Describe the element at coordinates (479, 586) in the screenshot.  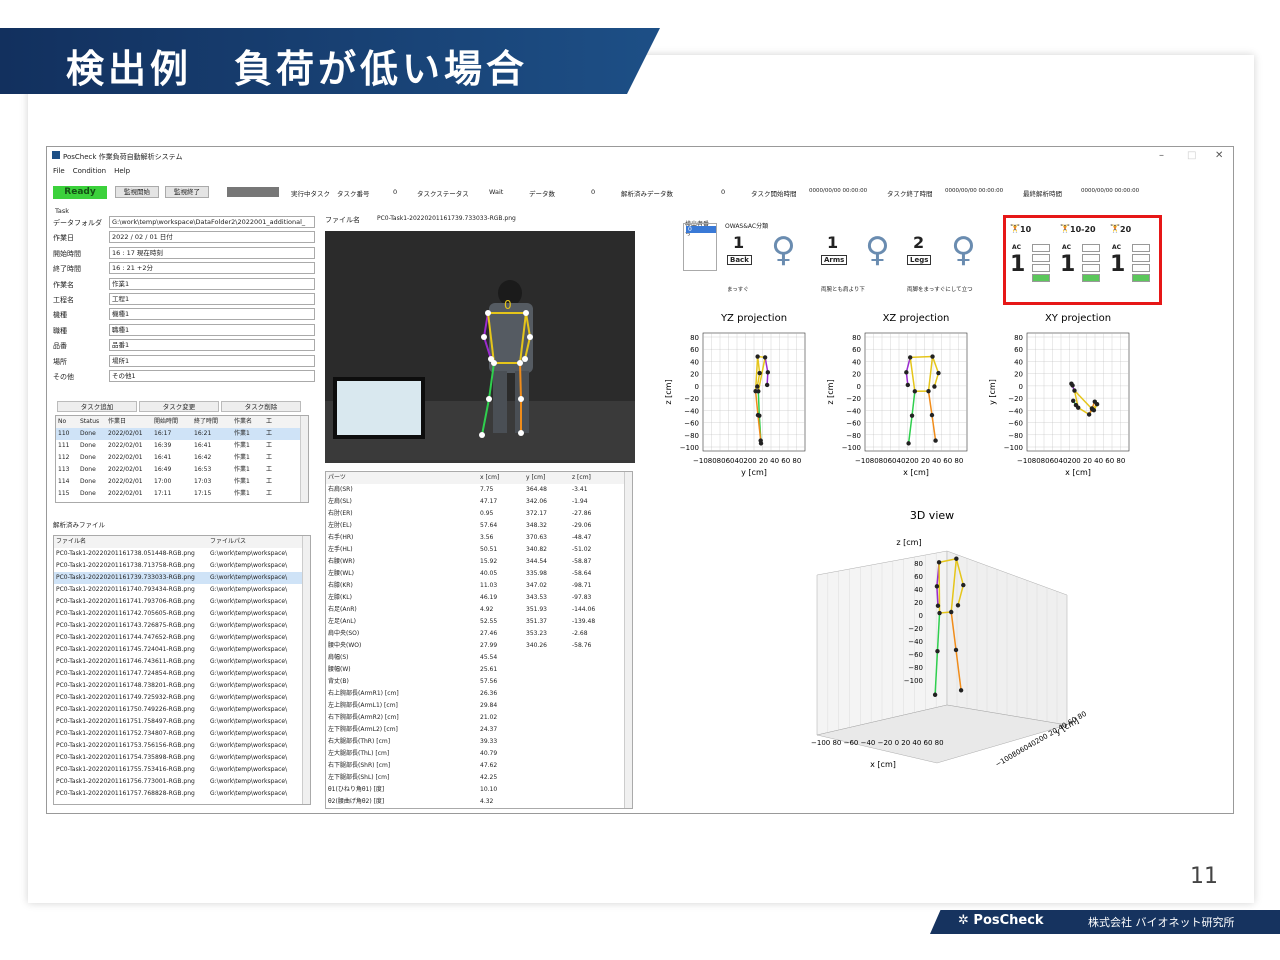
I see `table-row: 右膝(KR) 11.03 347.02 -98.71` at that location.